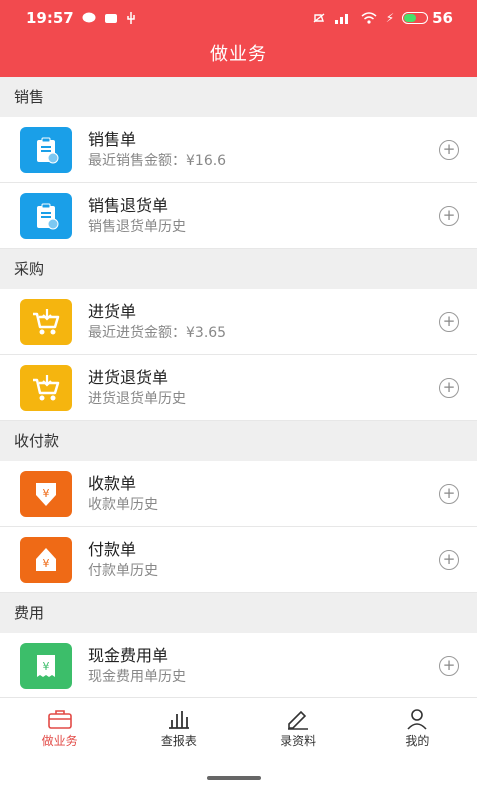 The height and width of the screenshot is (795, 477). What do you see at coordinates (238, 560) in the screenshot?
I see `menu-item-payment: ¥ 付款单 付款单历史 +` at bounding box center [238, 560].